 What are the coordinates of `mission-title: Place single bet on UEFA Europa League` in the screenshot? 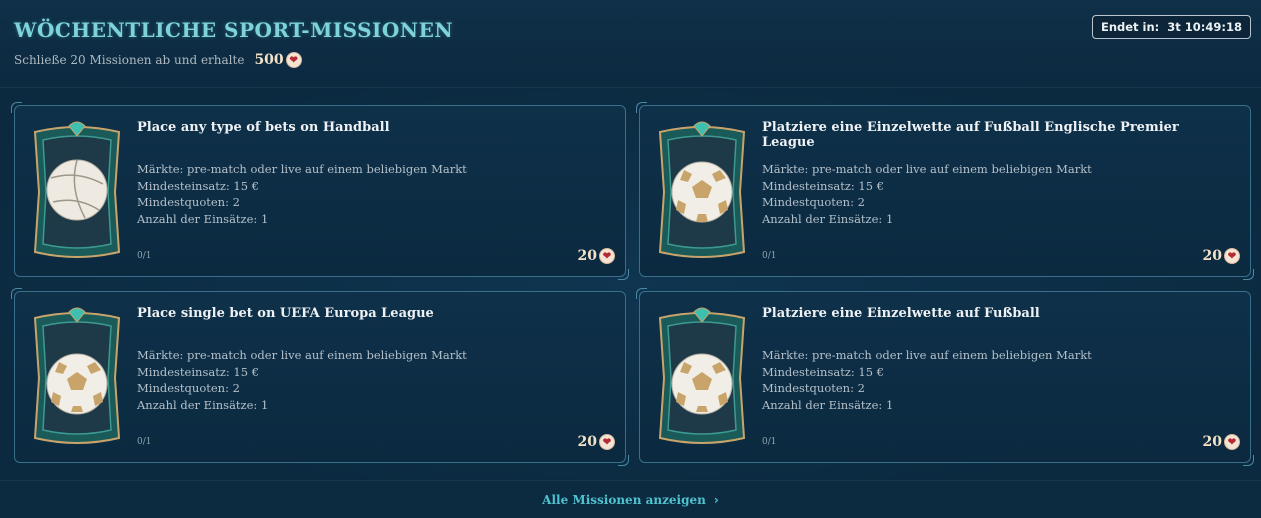 It's located at (285, 313).